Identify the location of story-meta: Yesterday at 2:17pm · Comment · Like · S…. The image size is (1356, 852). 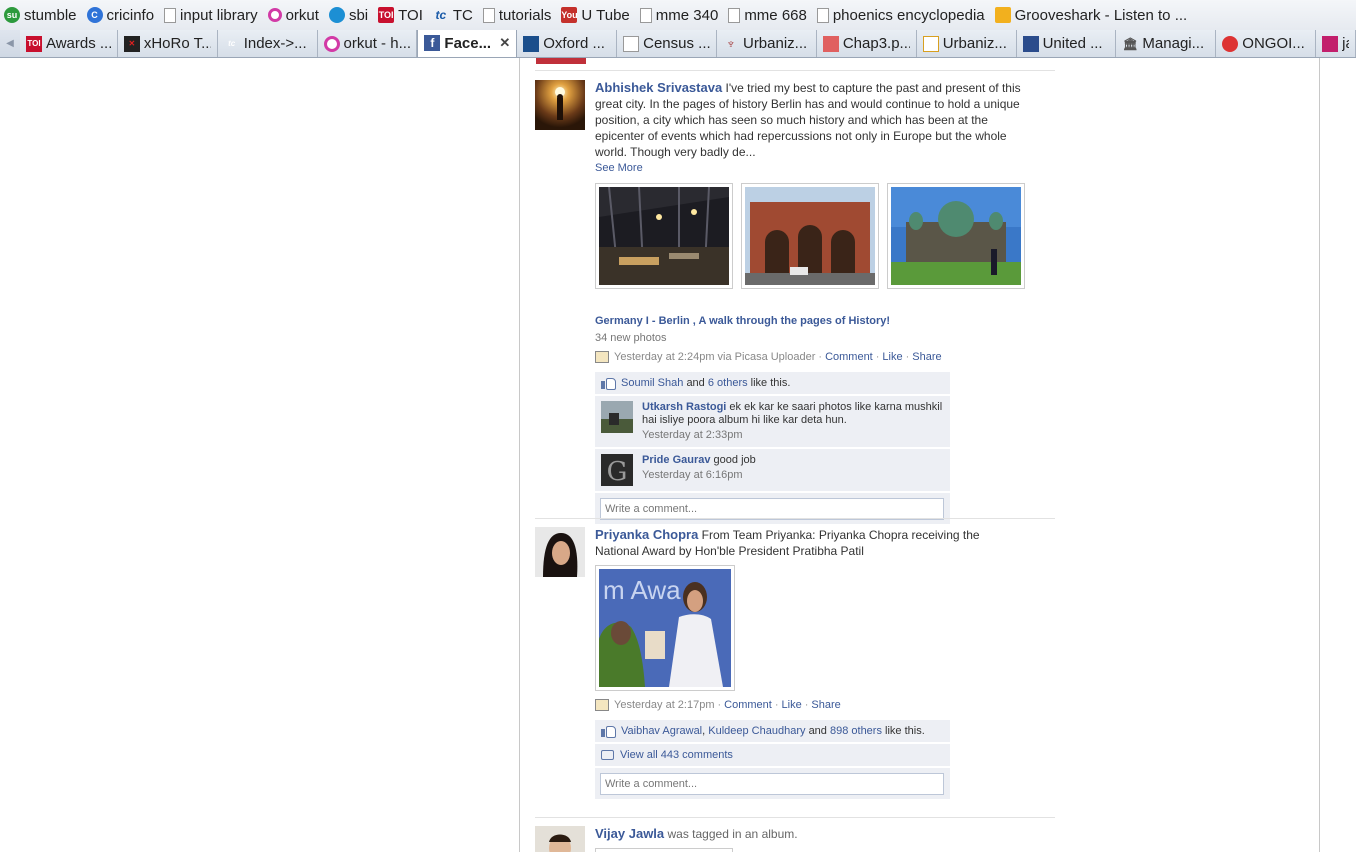
(718, 705).